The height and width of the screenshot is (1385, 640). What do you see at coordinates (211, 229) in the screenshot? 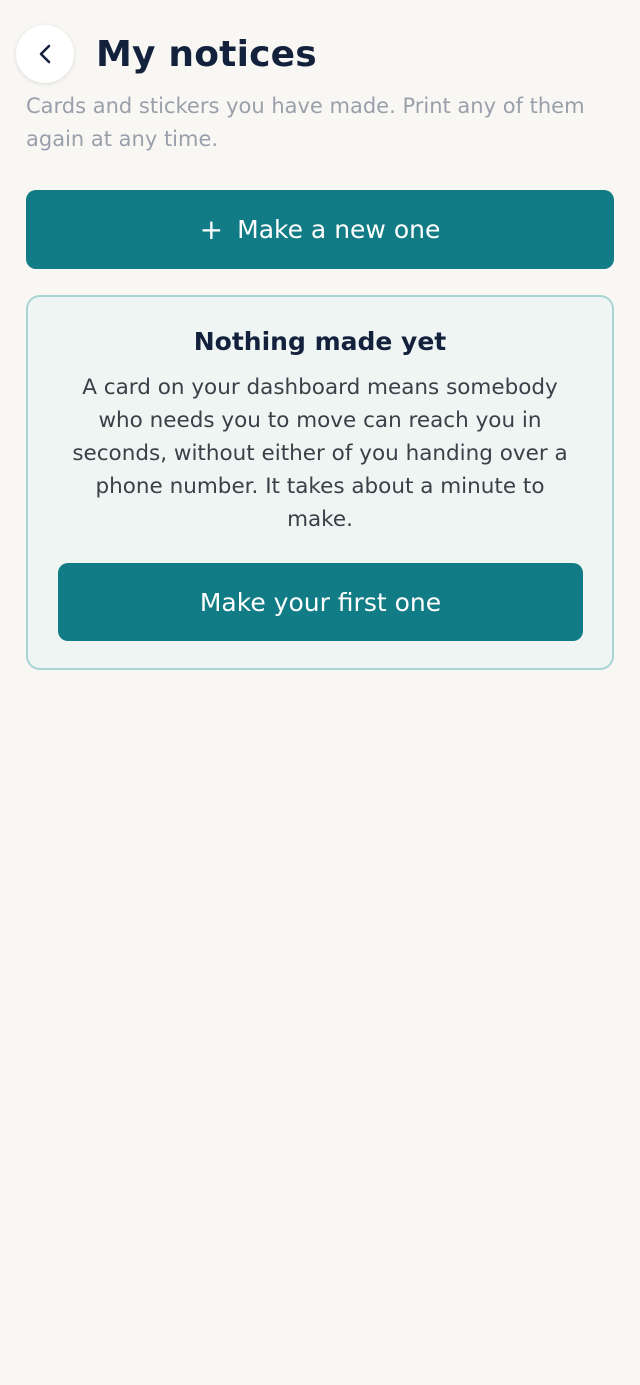
I see `plus-icon: +` at bounding box center [211, 229].